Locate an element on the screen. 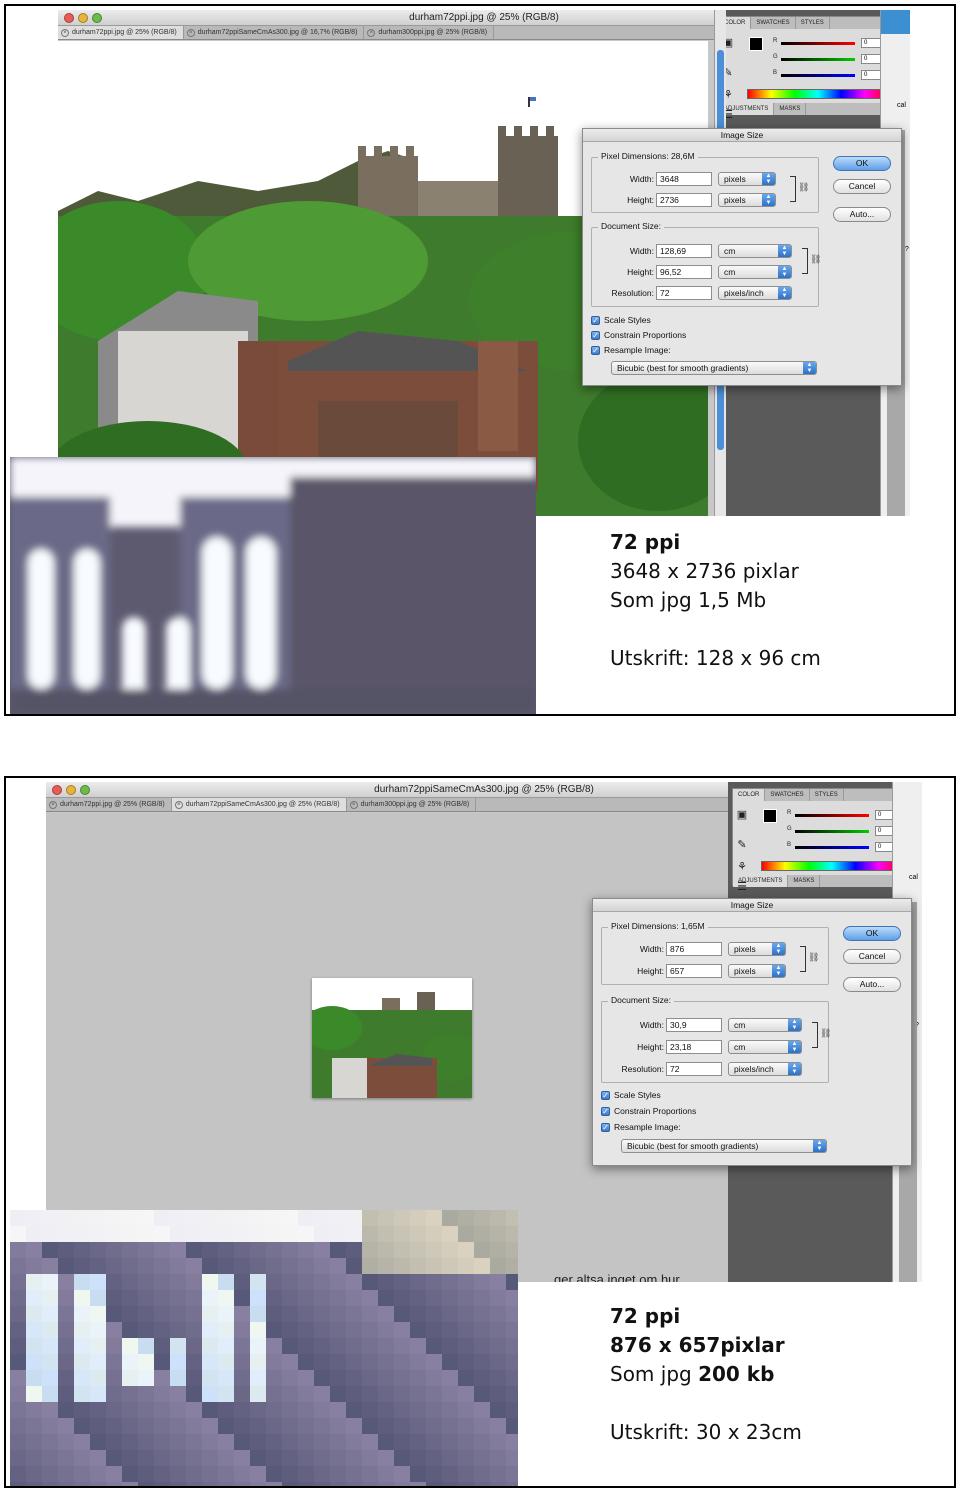 The width and height of the screenshot is (960, 1493). caption-pixels: 3648 x 2736 pixlar is located at coordinates (704, 571).